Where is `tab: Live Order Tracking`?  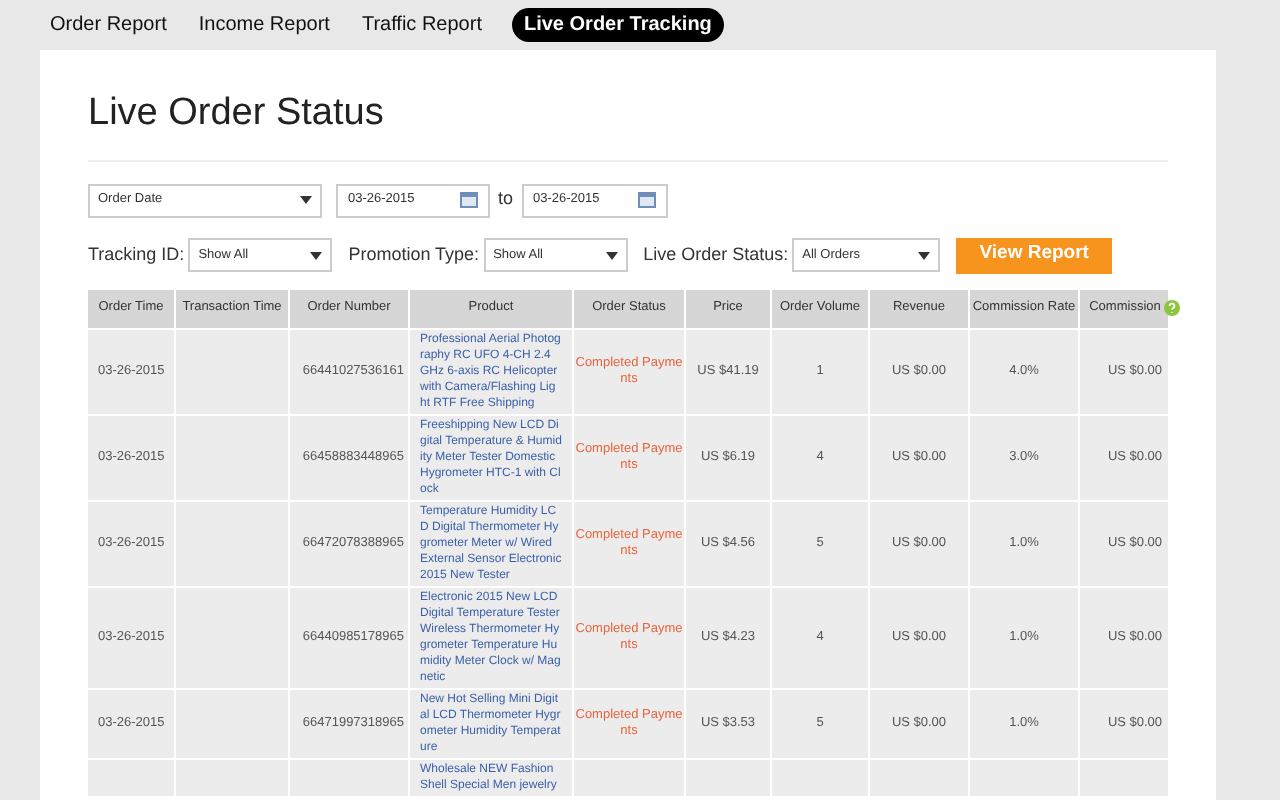
tab: Live Order Tracking is located at coordinates (617, 25).